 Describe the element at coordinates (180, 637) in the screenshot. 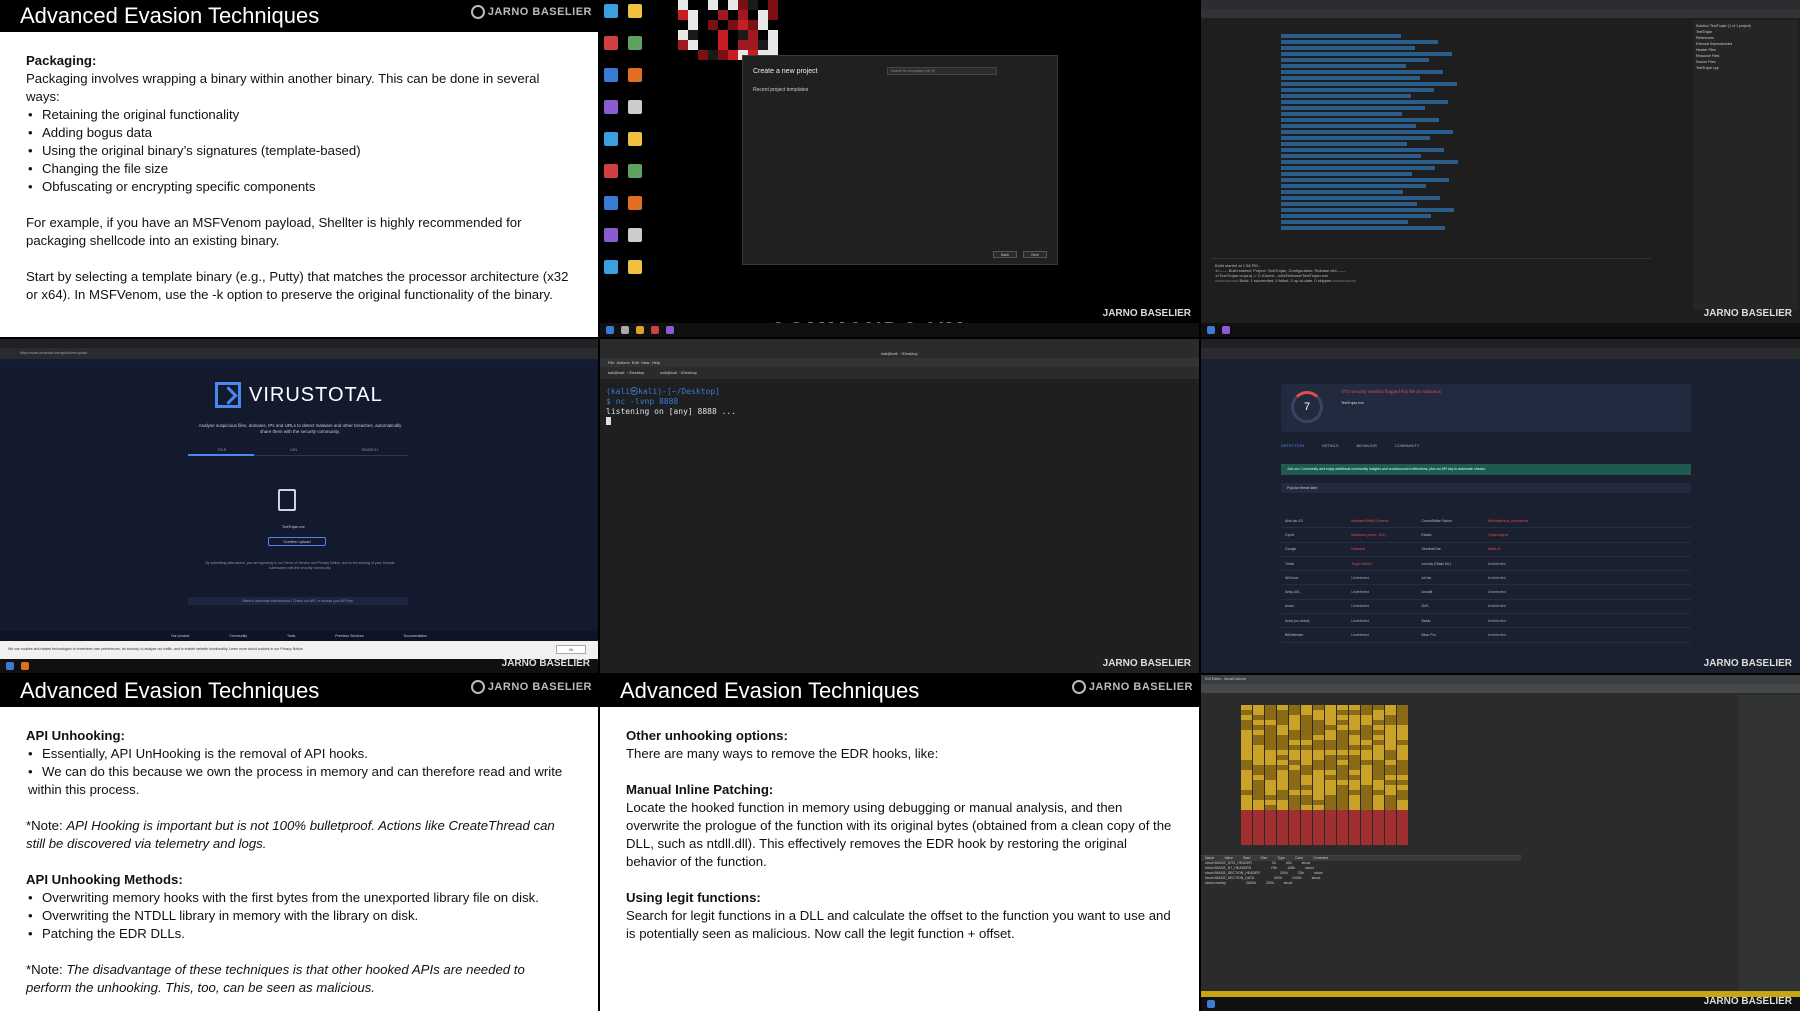

I see `footer-link: Our product` at that location.